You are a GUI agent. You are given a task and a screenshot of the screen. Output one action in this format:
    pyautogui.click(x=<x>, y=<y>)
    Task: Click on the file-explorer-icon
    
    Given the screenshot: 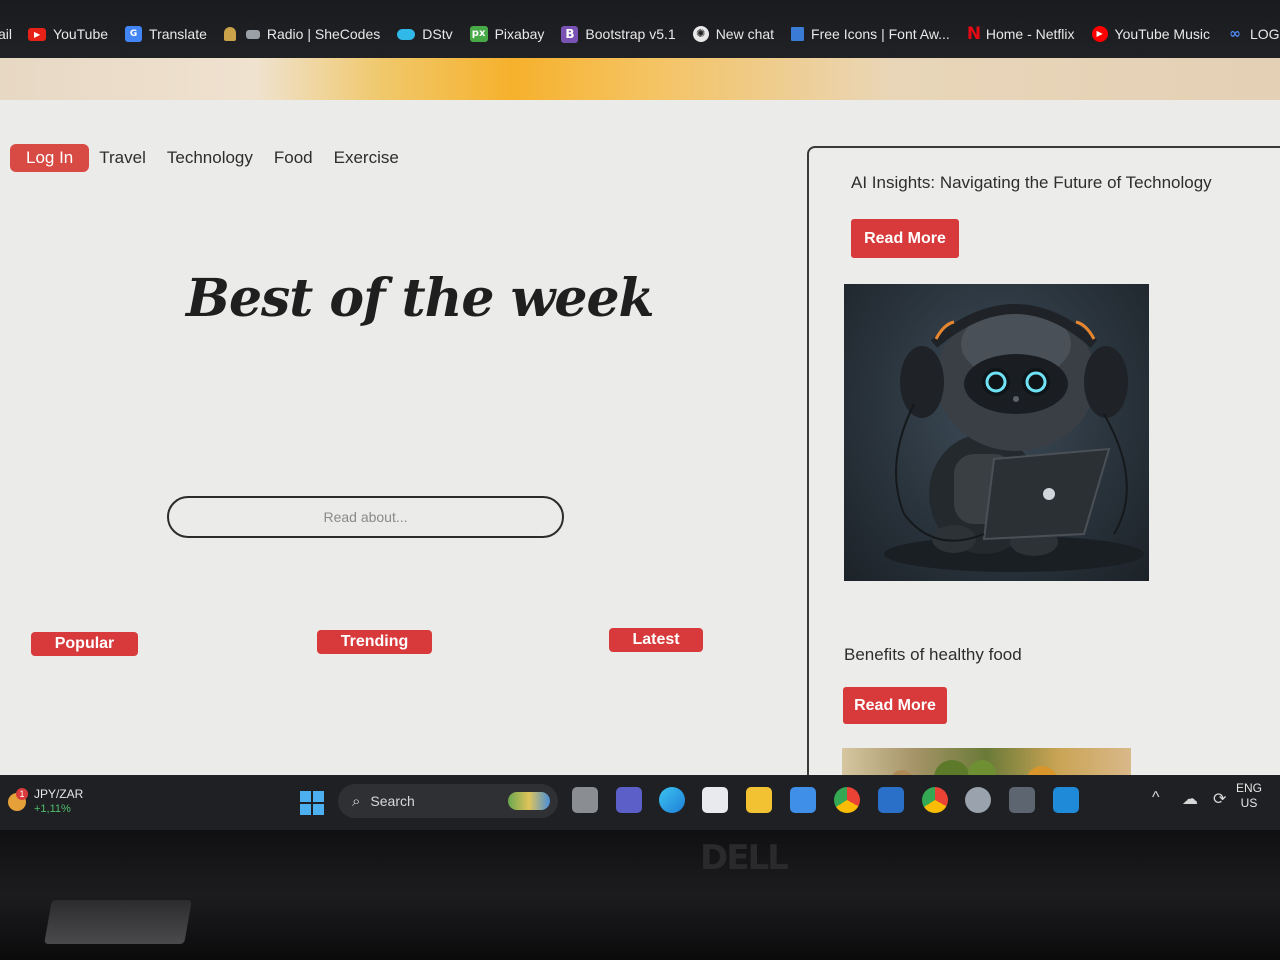 What is the action you would take?
    pyautogui.click(x=759, y=800)
    